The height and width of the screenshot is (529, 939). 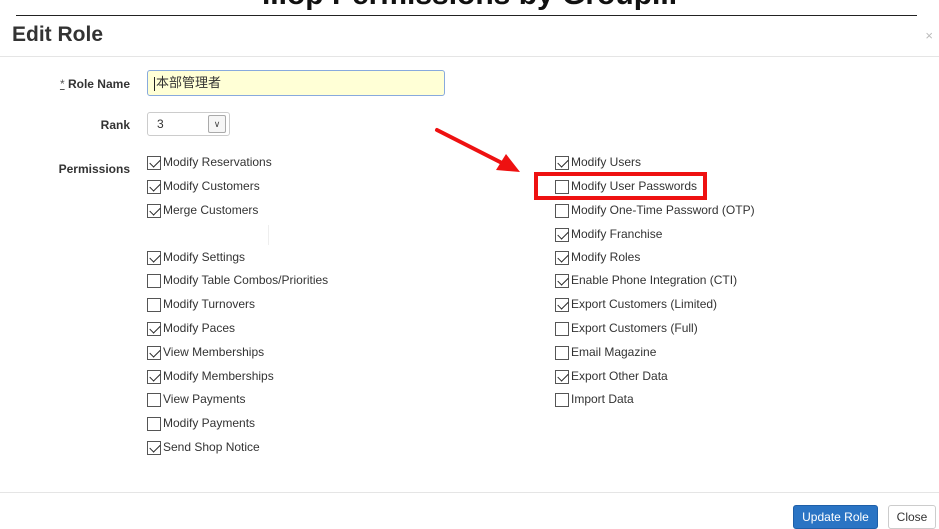 What do you see at coordinates (189, 82) in the screenshot?
I see `role-name-value: 本部管理者` at bounding box center [189, 82].